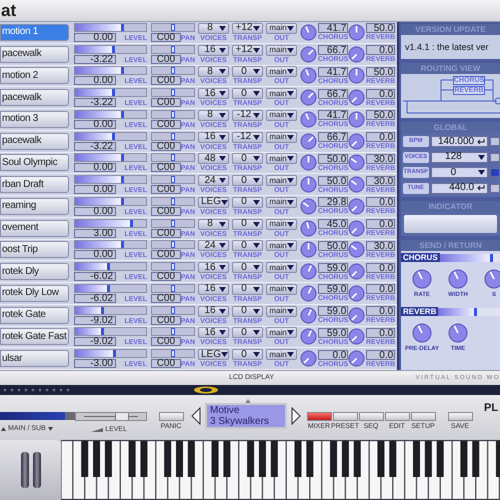  Describe the element at coordinates (34, 119) in the screenshot. I see `channel-name-button: motion 3` at that location.